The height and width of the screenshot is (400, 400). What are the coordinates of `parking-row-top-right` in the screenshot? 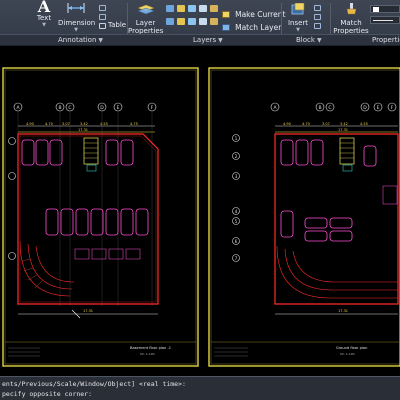 It's located at (328, 153).